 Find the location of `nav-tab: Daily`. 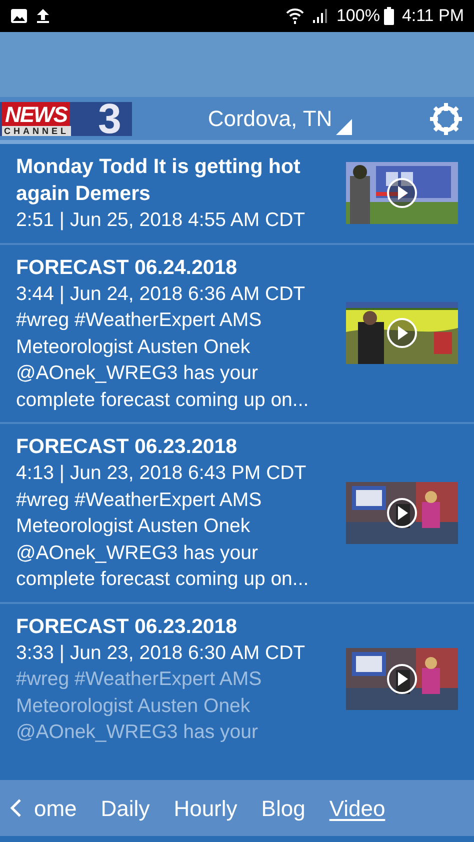

nav-tab: Daily is located at coordinates (125, 808).